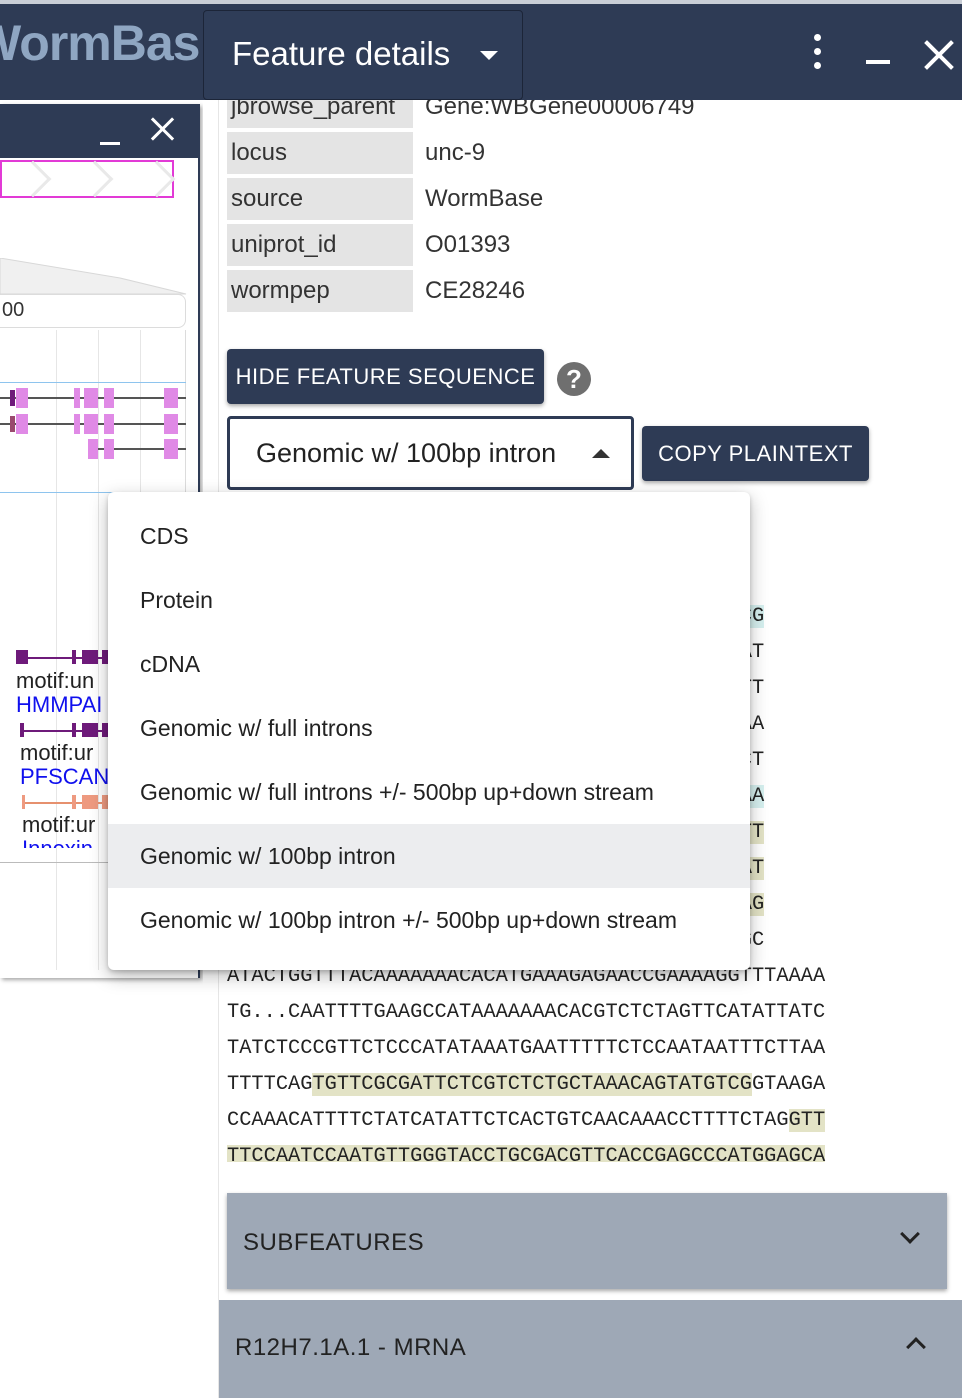  I want to click on ruler: 00, so click(93, 311).